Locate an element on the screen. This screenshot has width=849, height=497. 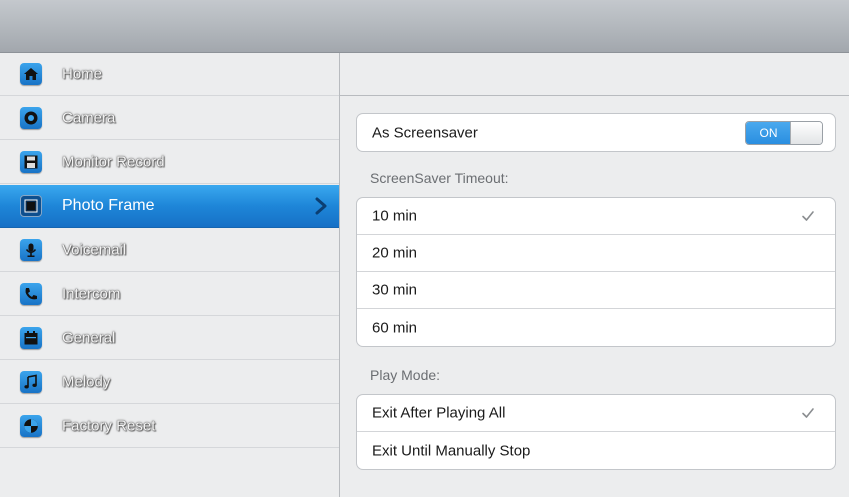
timeout-option-label: 10 min is located at coordinates (395, 216).